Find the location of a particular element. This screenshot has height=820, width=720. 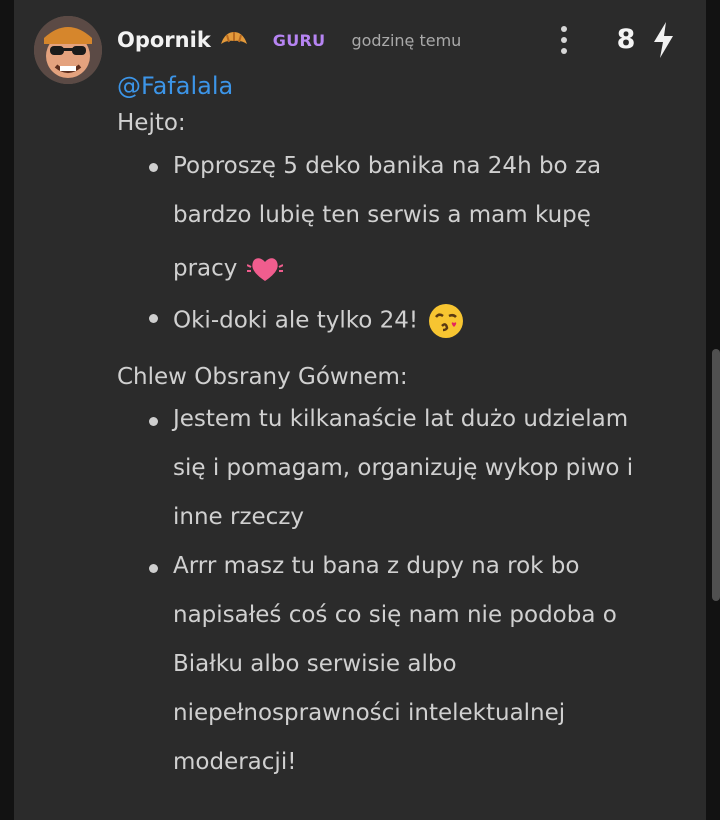

list-item-line: Białku albo serwisie albo is located at coordinates (315, 664).